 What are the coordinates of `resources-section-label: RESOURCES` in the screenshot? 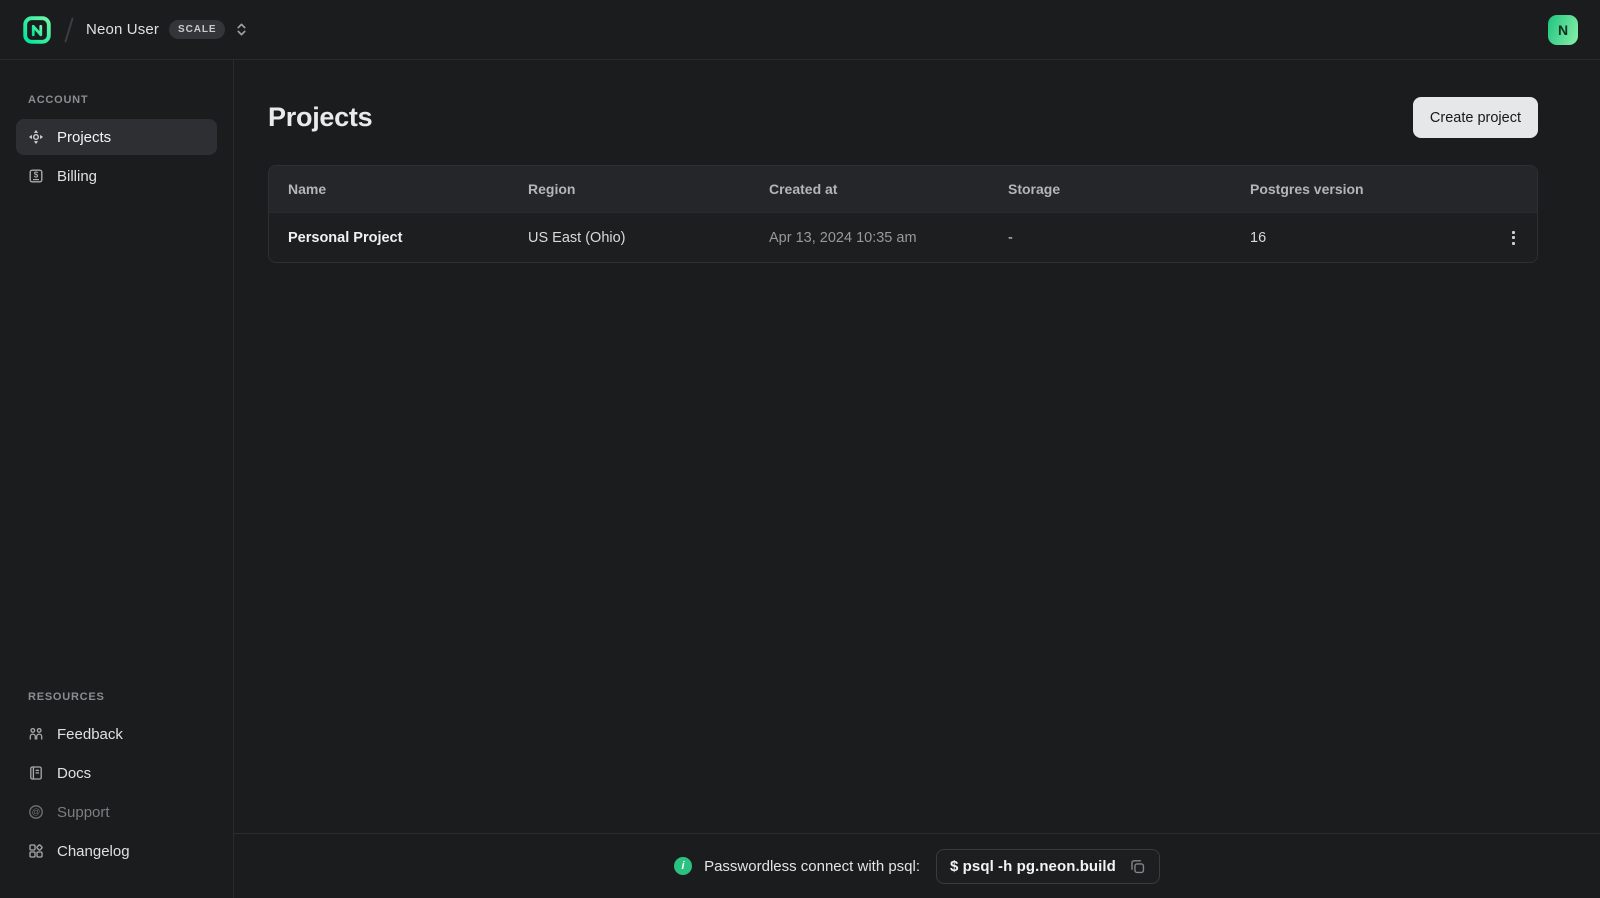 It's located at (66, 697).